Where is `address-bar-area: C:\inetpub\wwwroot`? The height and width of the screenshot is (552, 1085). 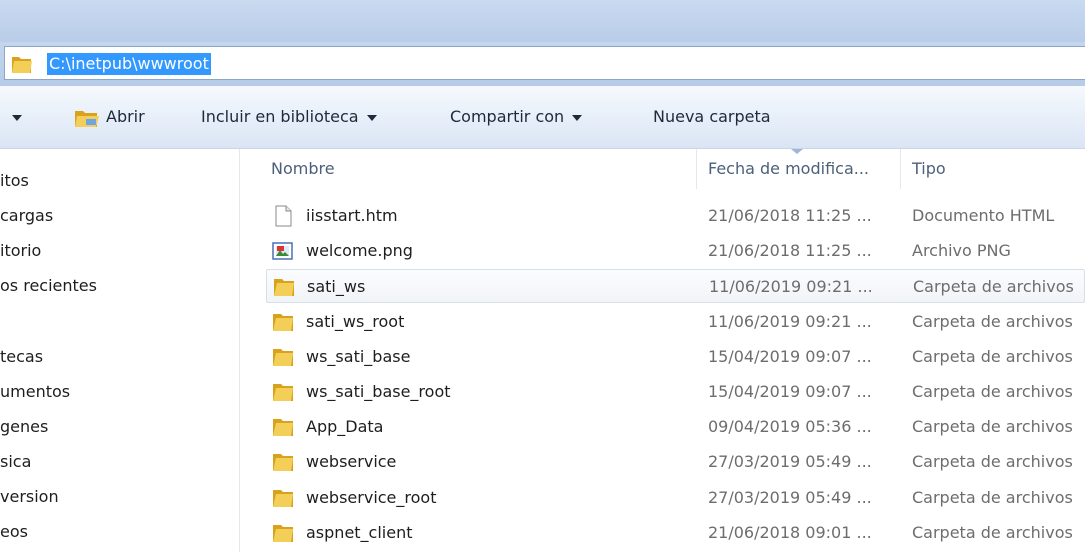
address-bar-area: C:\inetpub\wwwroot is located at coordinates (542, 64).